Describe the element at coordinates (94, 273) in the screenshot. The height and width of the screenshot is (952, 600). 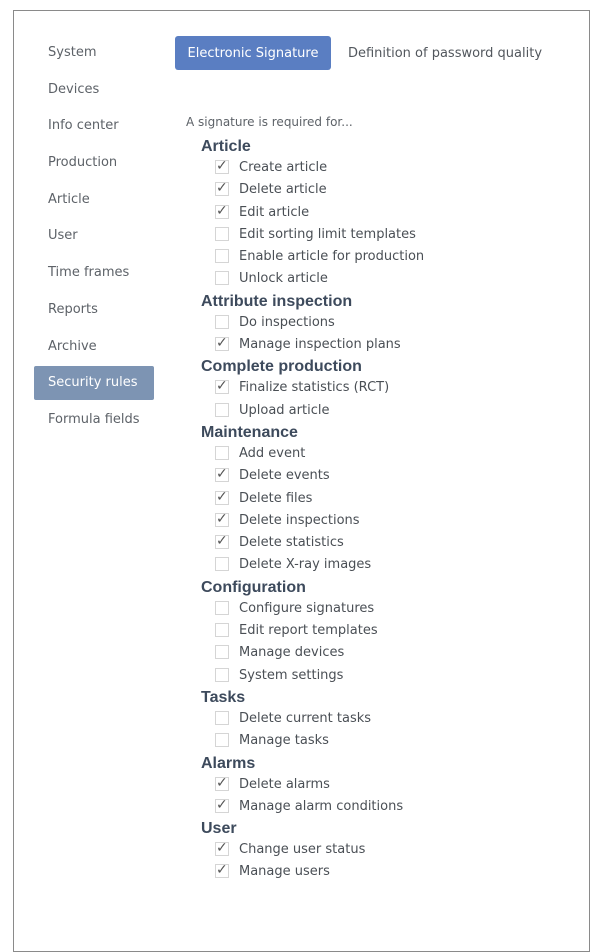
I see `sidebar-item-time-frames: Time frames` at that location.